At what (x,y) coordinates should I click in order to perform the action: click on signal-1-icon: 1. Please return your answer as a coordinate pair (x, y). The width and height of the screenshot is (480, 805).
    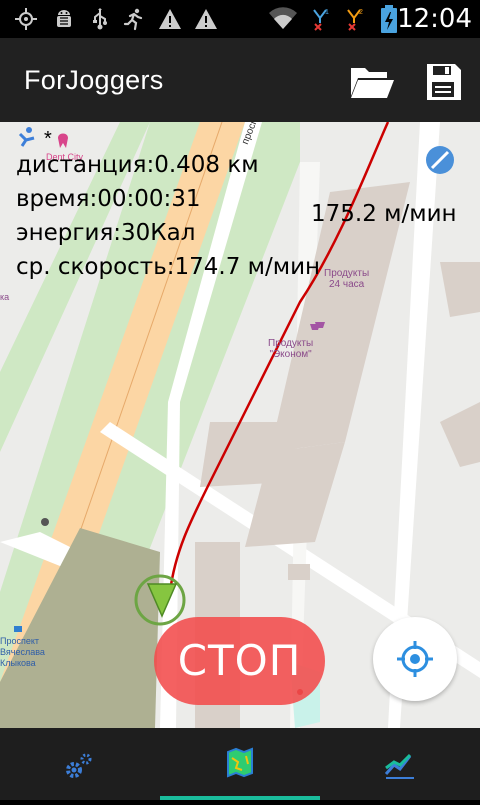
    Looking at the image, I should click on (321, 20).